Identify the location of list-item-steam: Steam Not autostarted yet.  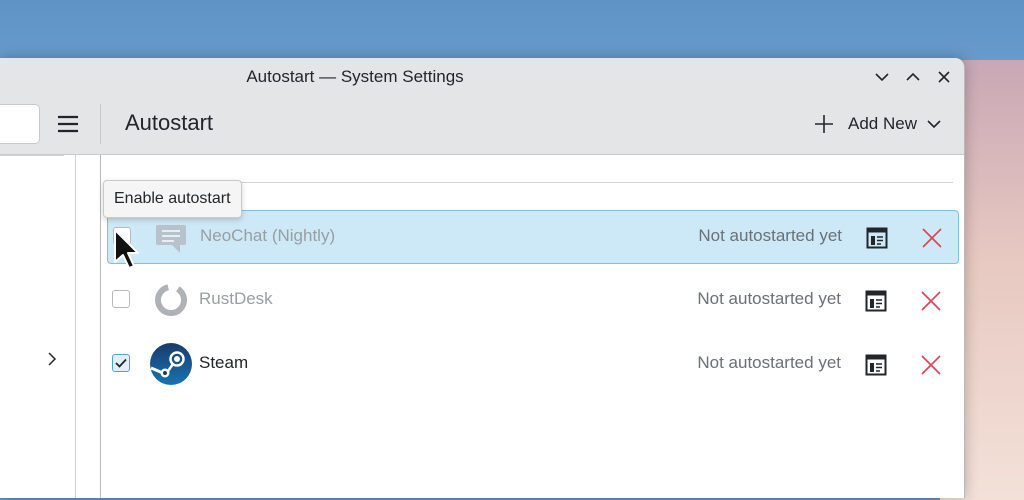
(532, 364).